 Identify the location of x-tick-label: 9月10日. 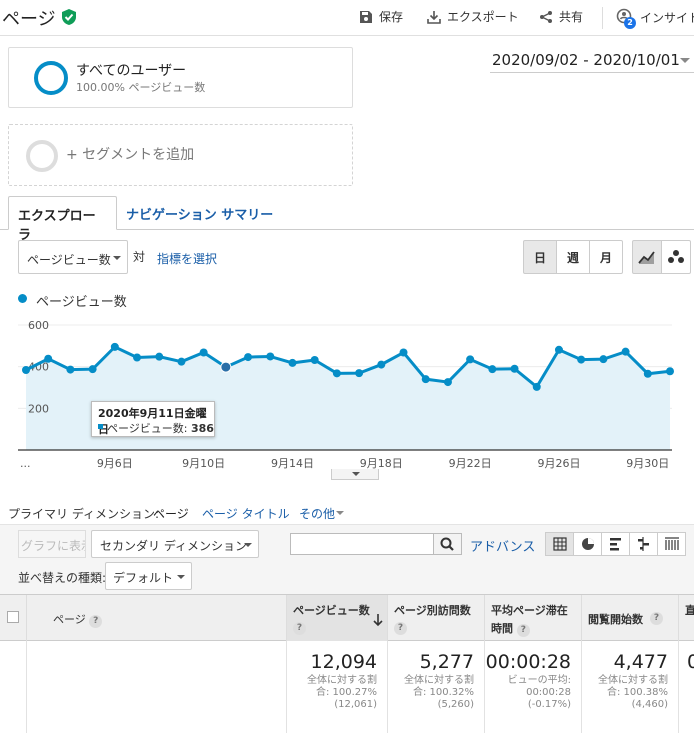
(203, 463).